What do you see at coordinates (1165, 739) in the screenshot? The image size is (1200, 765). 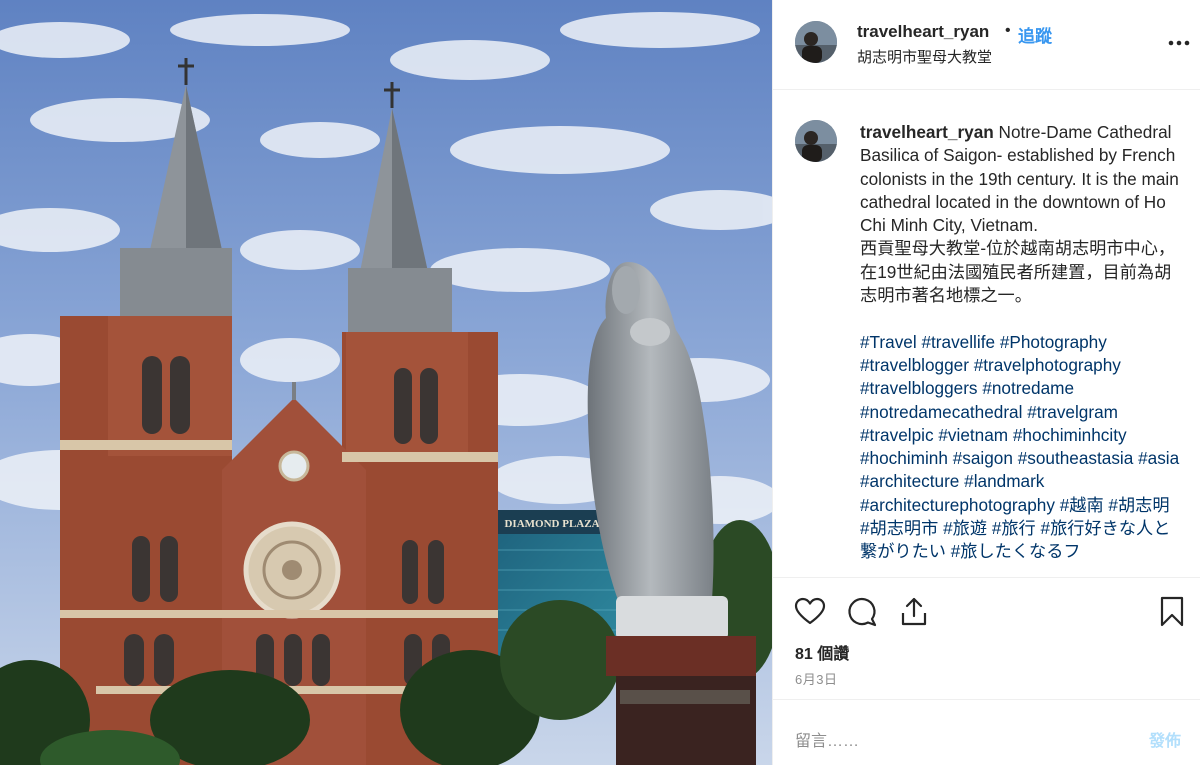 I see `post-comment-button: 發佈` at bounding box center [1165, 739].